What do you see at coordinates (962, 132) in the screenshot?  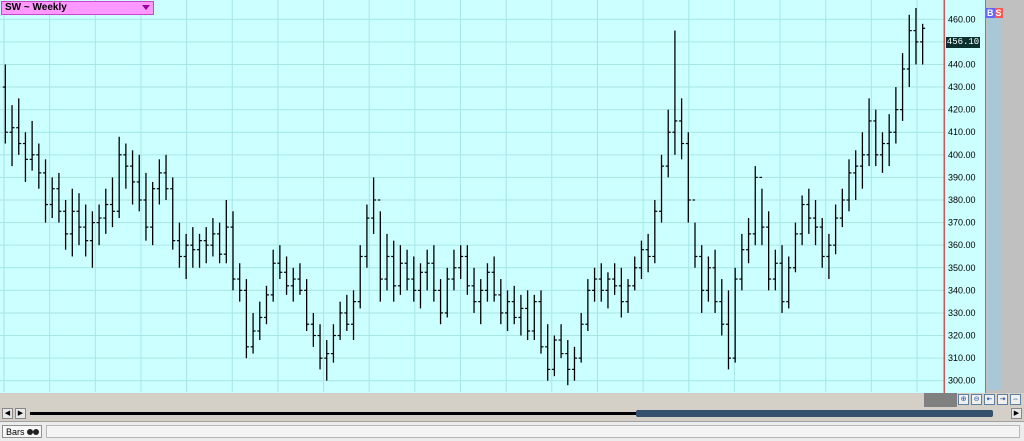 I see `price-tick-label: 410.00` at bounding box center [962, 132].